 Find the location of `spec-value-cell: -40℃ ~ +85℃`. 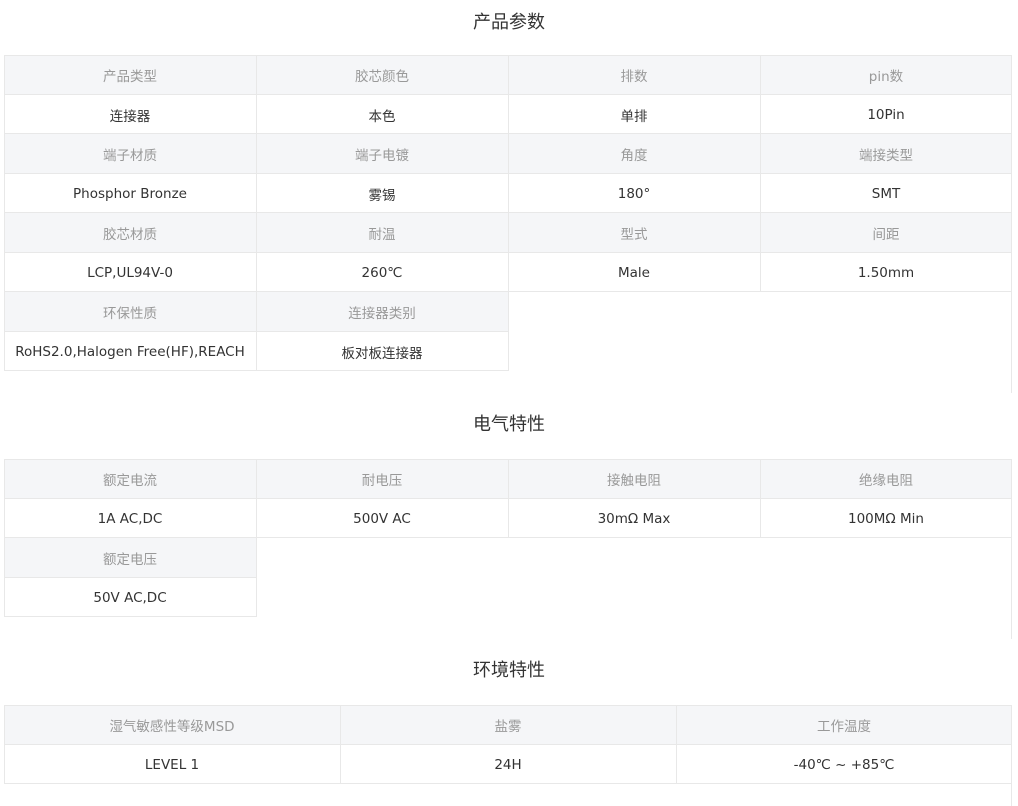

spec-value-cell: -40℃ ~ +85℃ is located at coordinates (844, 764).